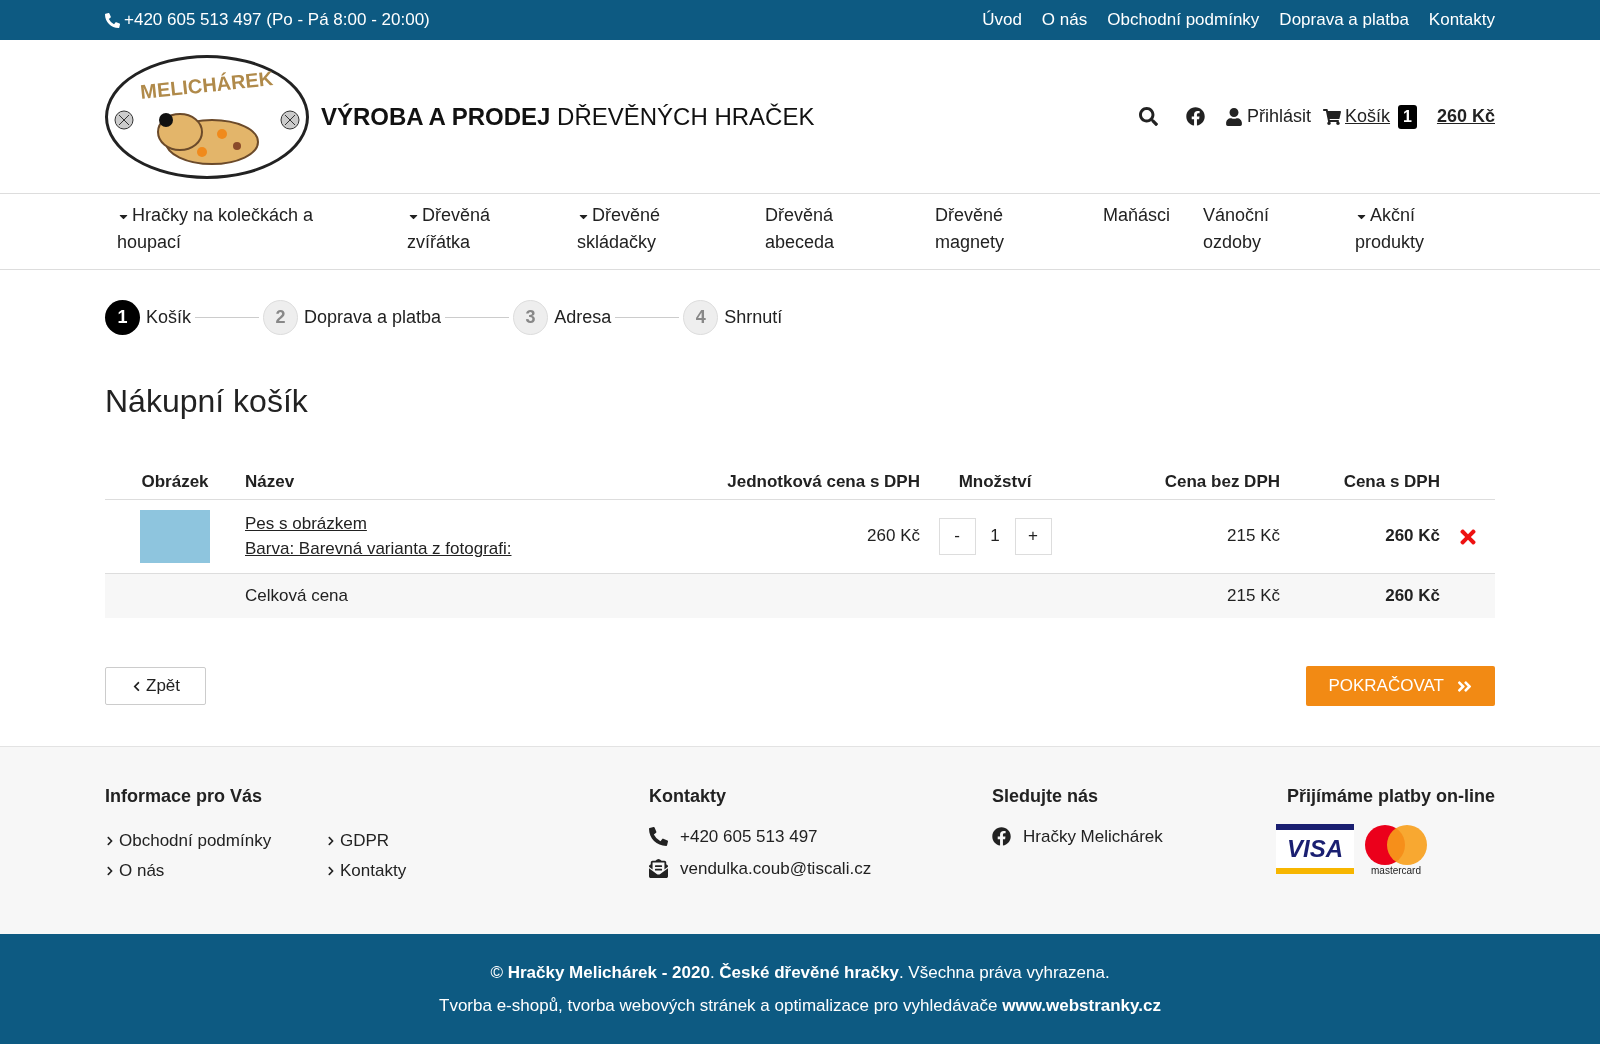  Describe the element at coordinates (480, 229) in the screenshot. I see `category-link: Dřevěná zvířátka` at that location.